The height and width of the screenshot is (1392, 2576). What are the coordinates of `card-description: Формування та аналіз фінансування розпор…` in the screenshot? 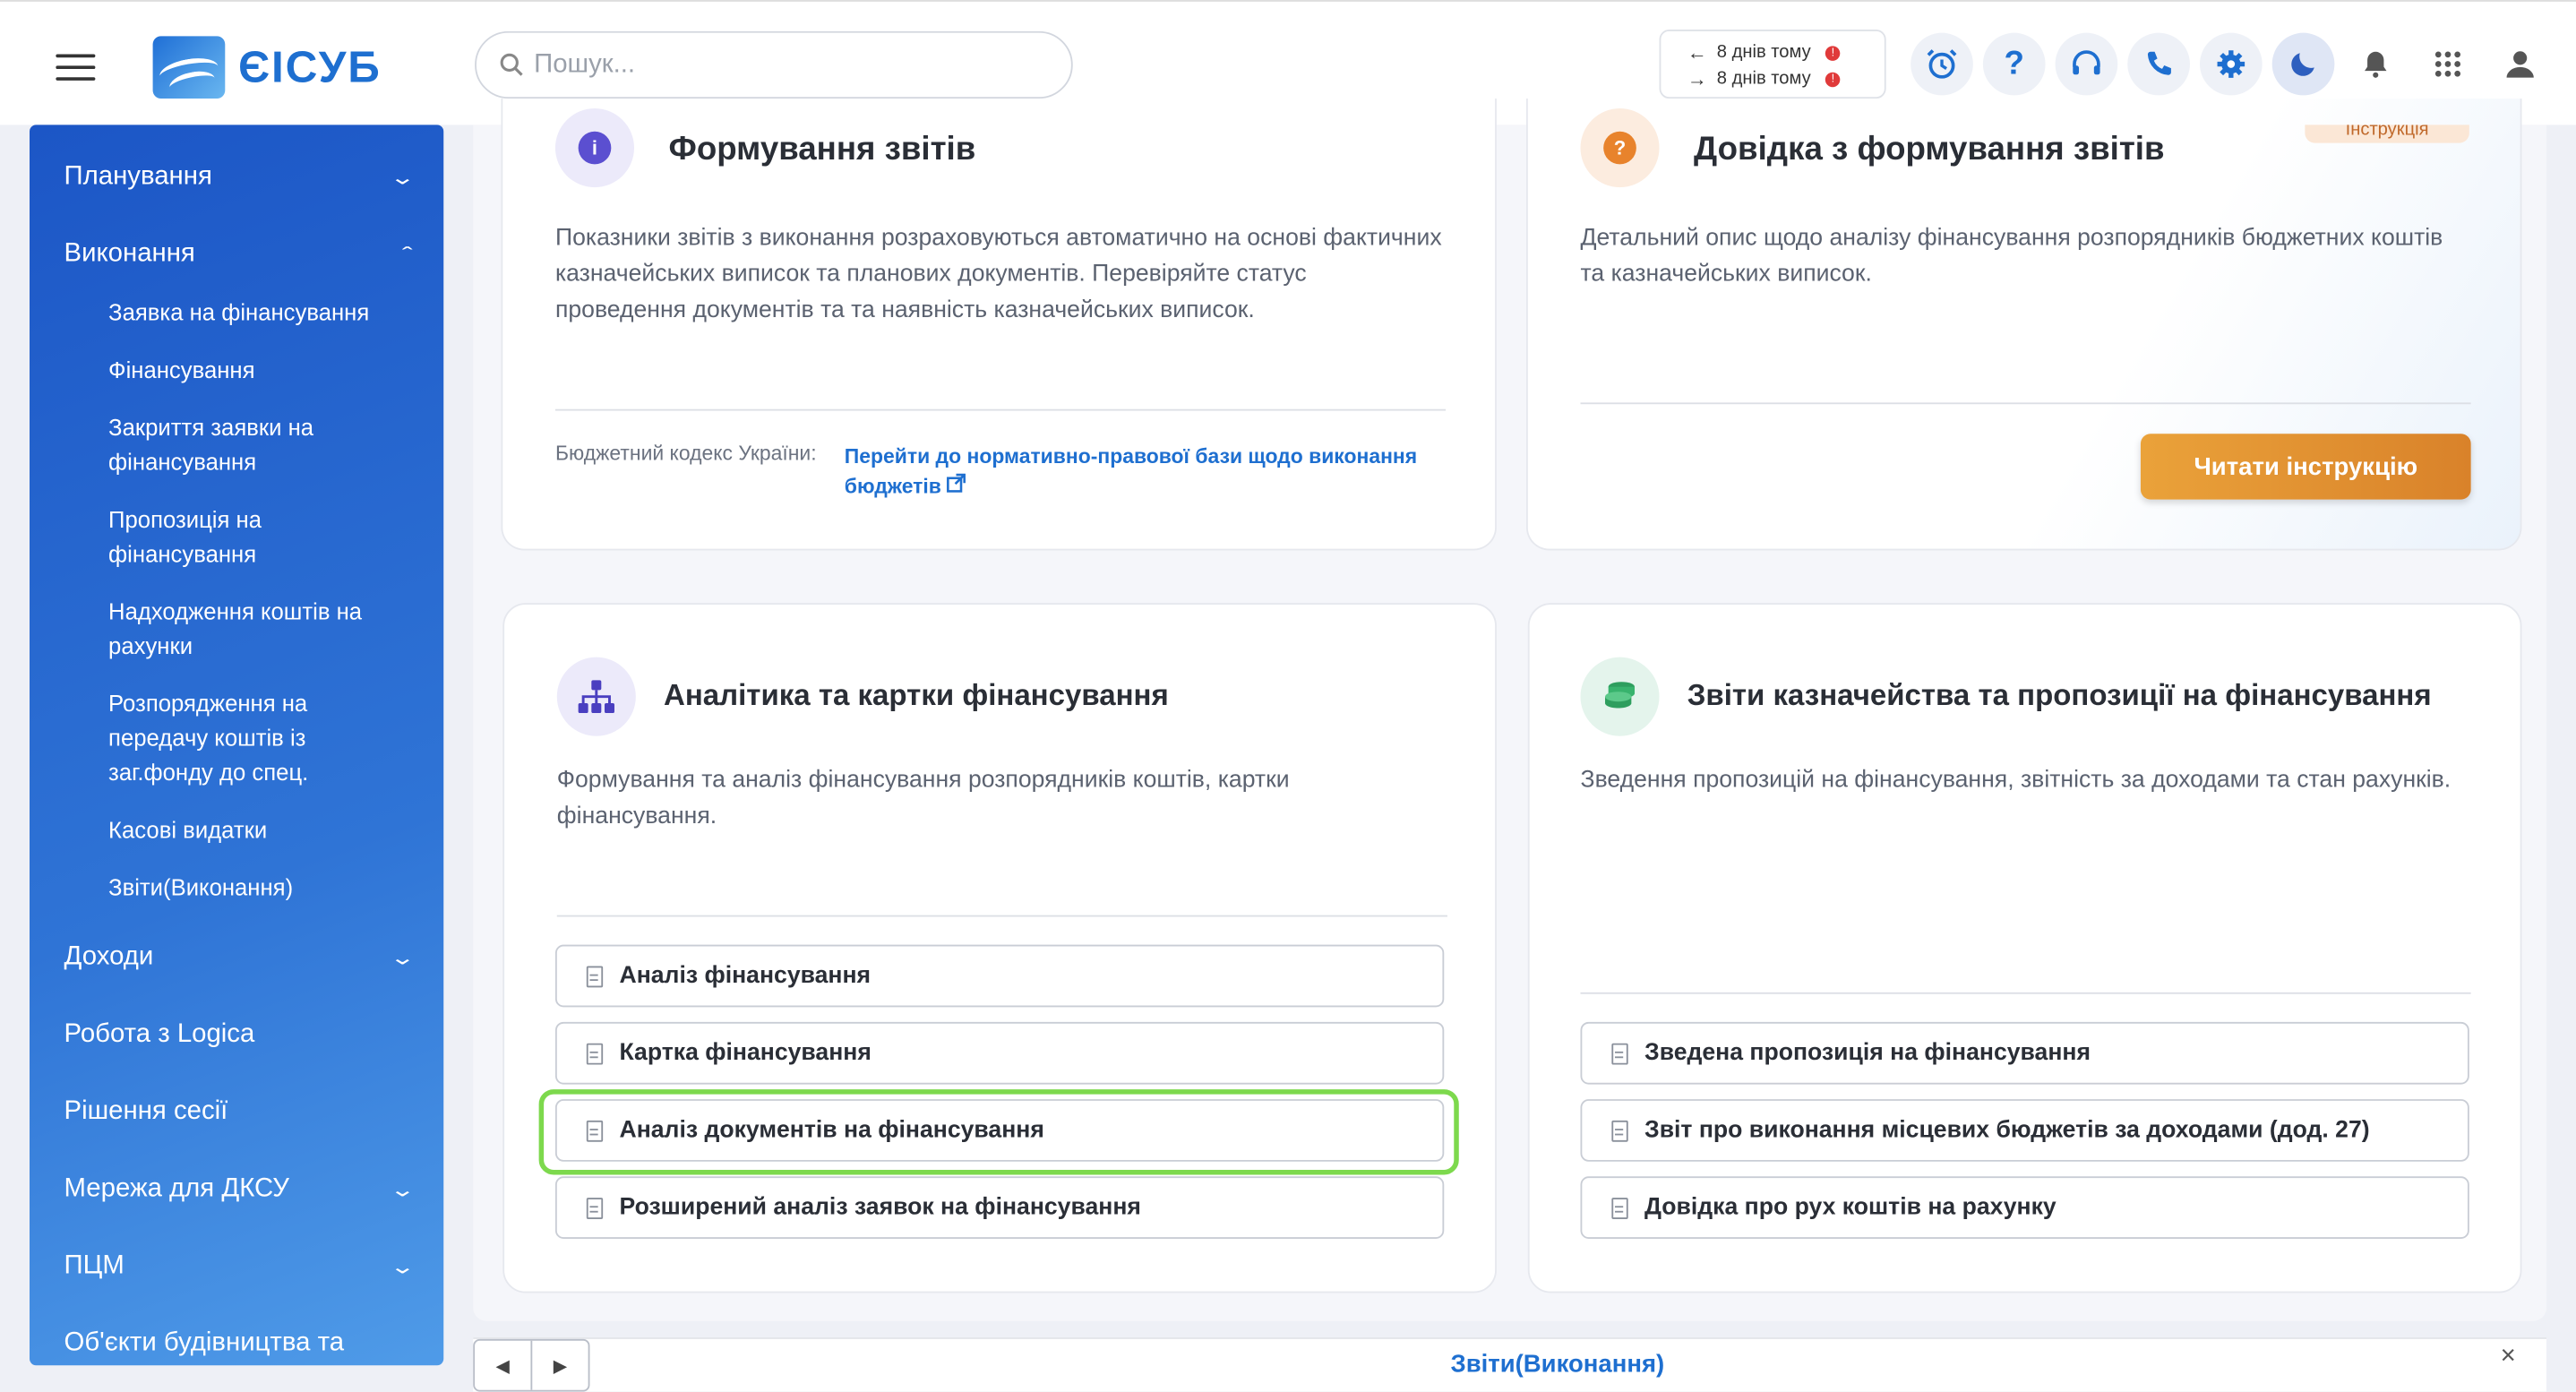 It's located at (923, 798).